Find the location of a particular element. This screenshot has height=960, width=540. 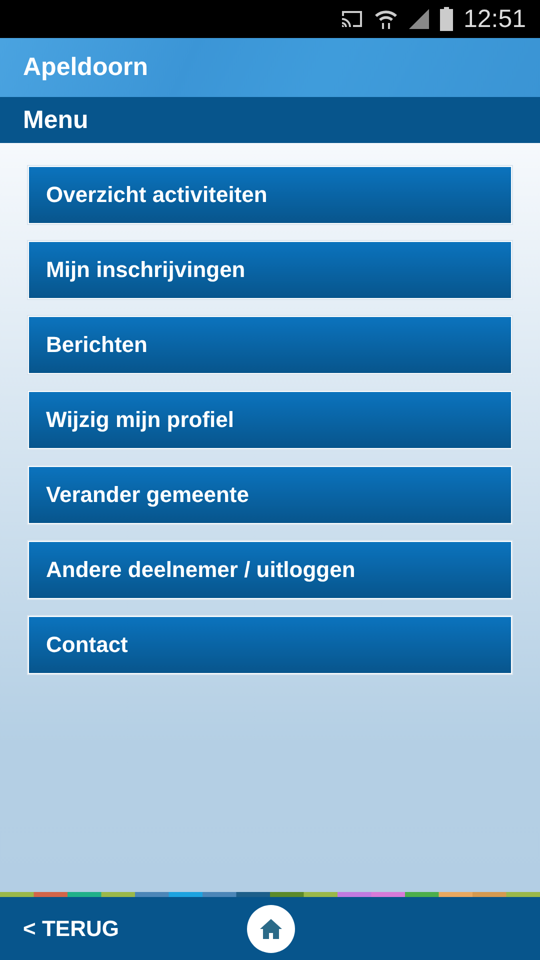

menu-item: Contact is located at coordinates (270, 645).